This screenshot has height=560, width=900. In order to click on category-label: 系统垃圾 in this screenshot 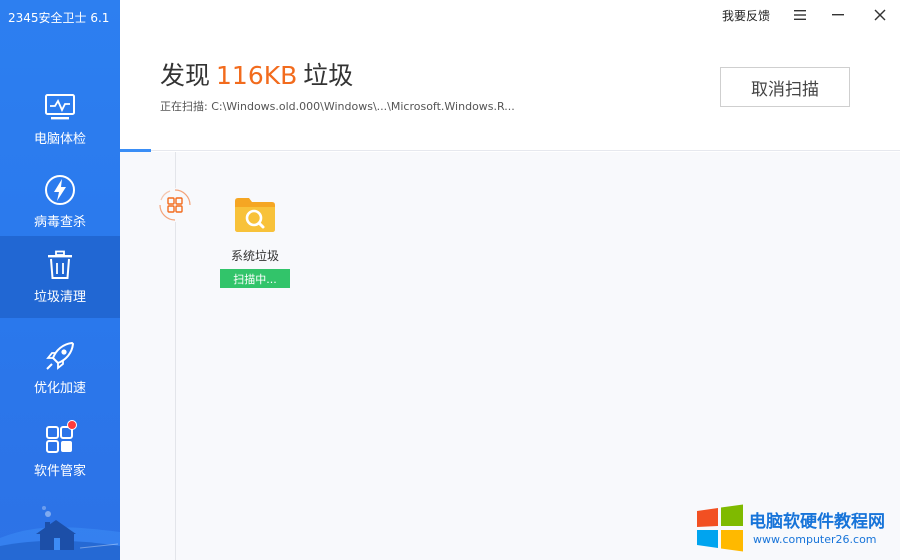, I will do `click(254, 256)`.